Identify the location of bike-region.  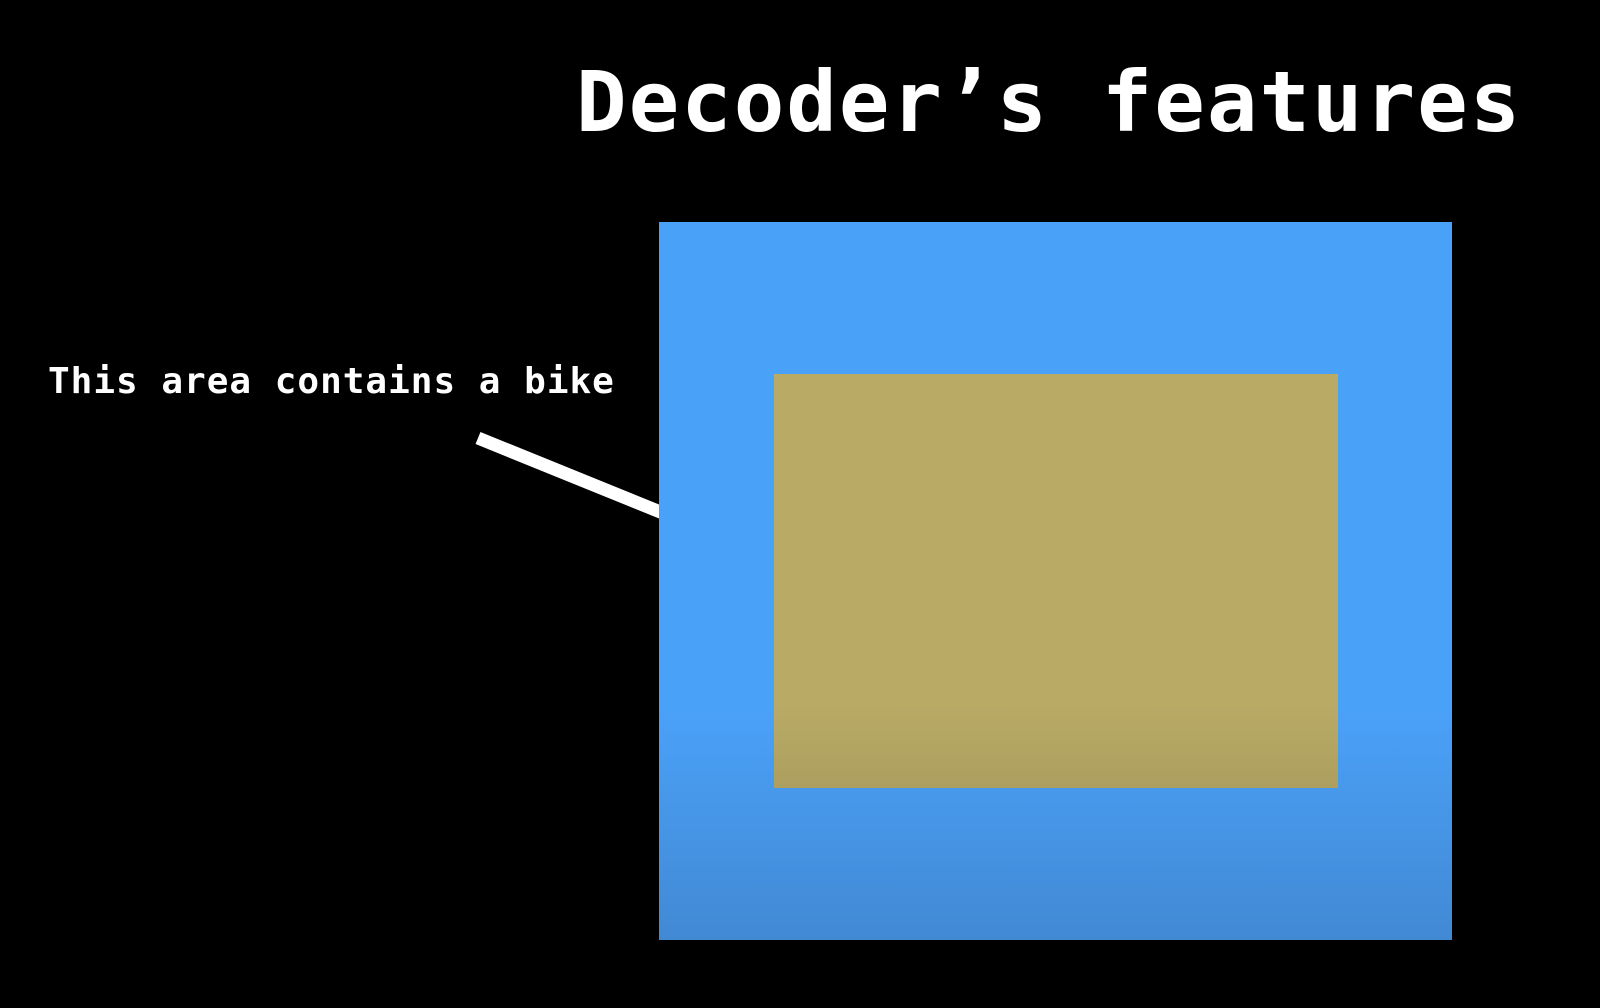
(1056, 581).